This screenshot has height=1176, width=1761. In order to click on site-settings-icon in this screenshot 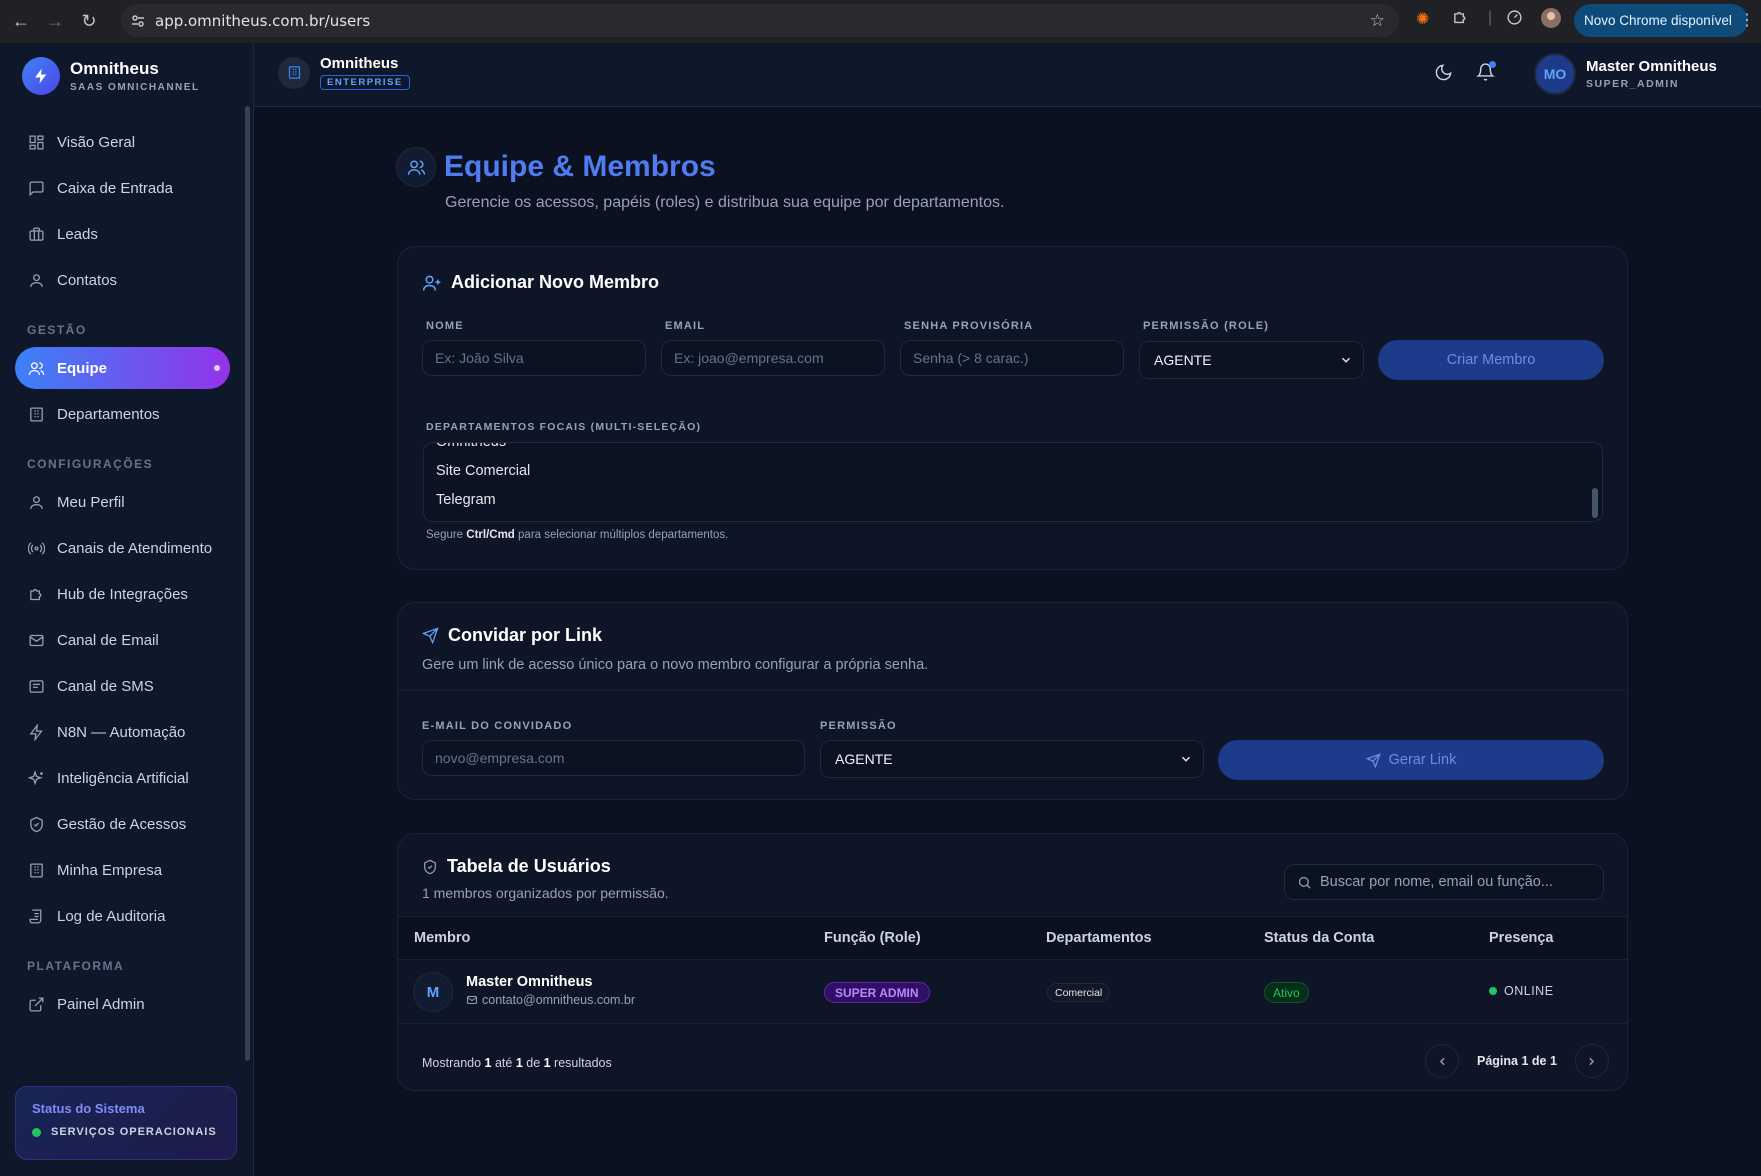, I will do `click(138, 21)`.